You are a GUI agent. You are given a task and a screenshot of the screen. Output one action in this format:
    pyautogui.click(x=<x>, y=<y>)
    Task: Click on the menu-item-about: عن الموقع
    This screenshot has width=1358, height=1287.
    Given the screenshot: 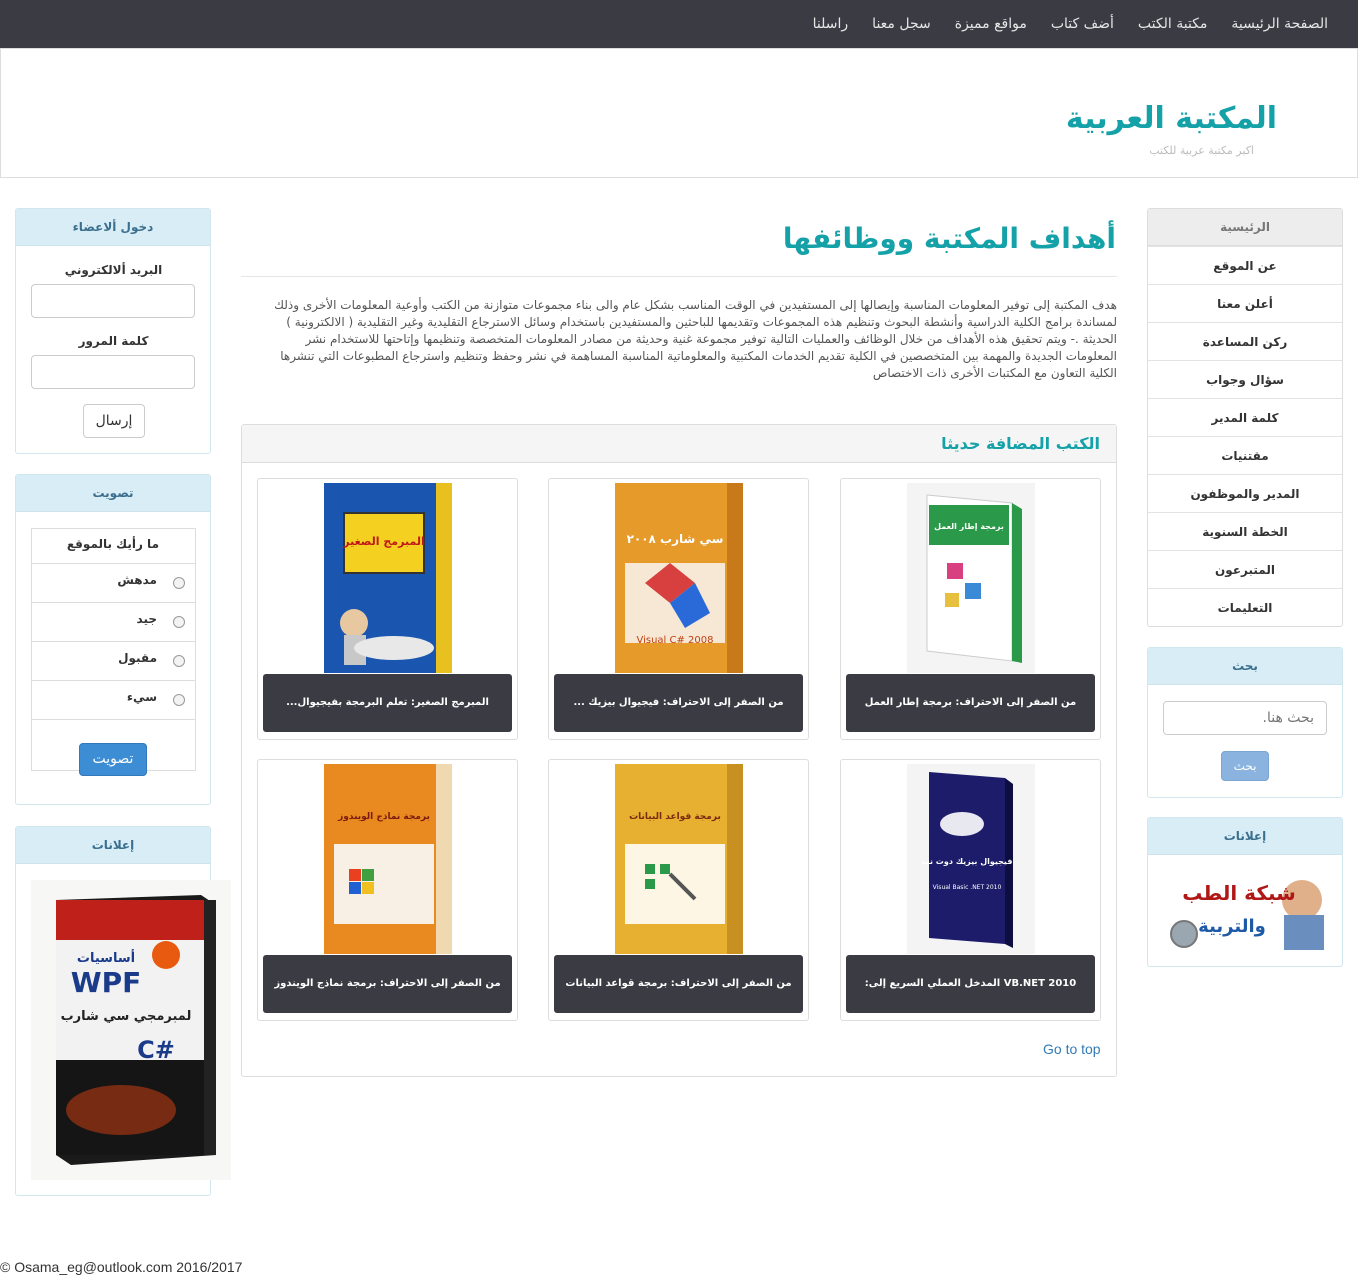 What is the action you would take?
    pyautogui.click(x=1245, y=265)
    